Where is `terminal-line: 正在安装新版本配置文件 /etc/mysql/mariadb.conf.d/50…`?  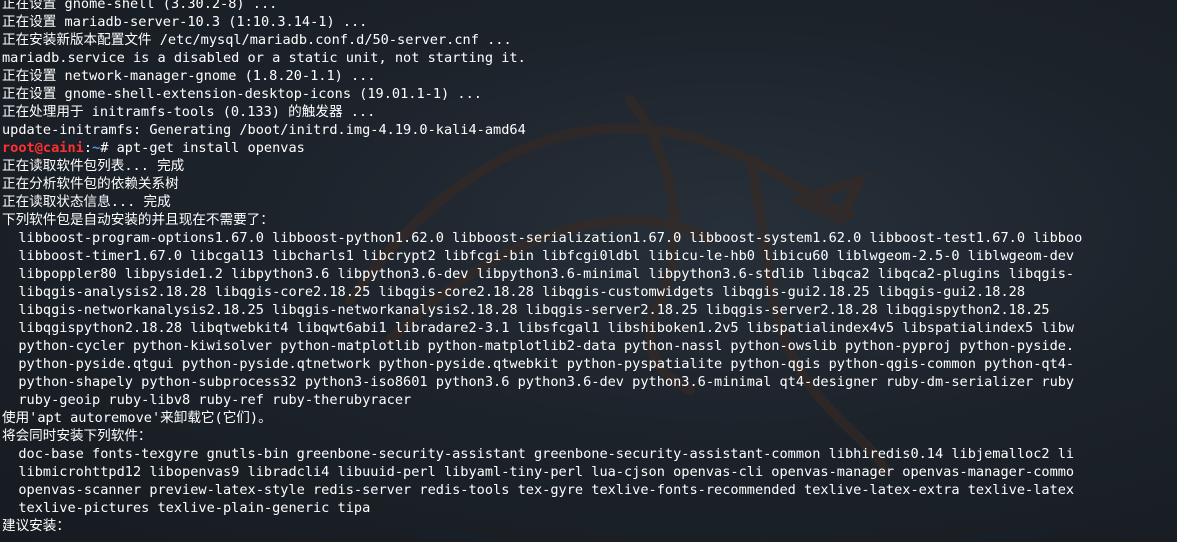
terminal-line: 正在安装新版本配置文件 /etc/mysql/mariadb.conf.d/50… is located at coordinates (257, 40).